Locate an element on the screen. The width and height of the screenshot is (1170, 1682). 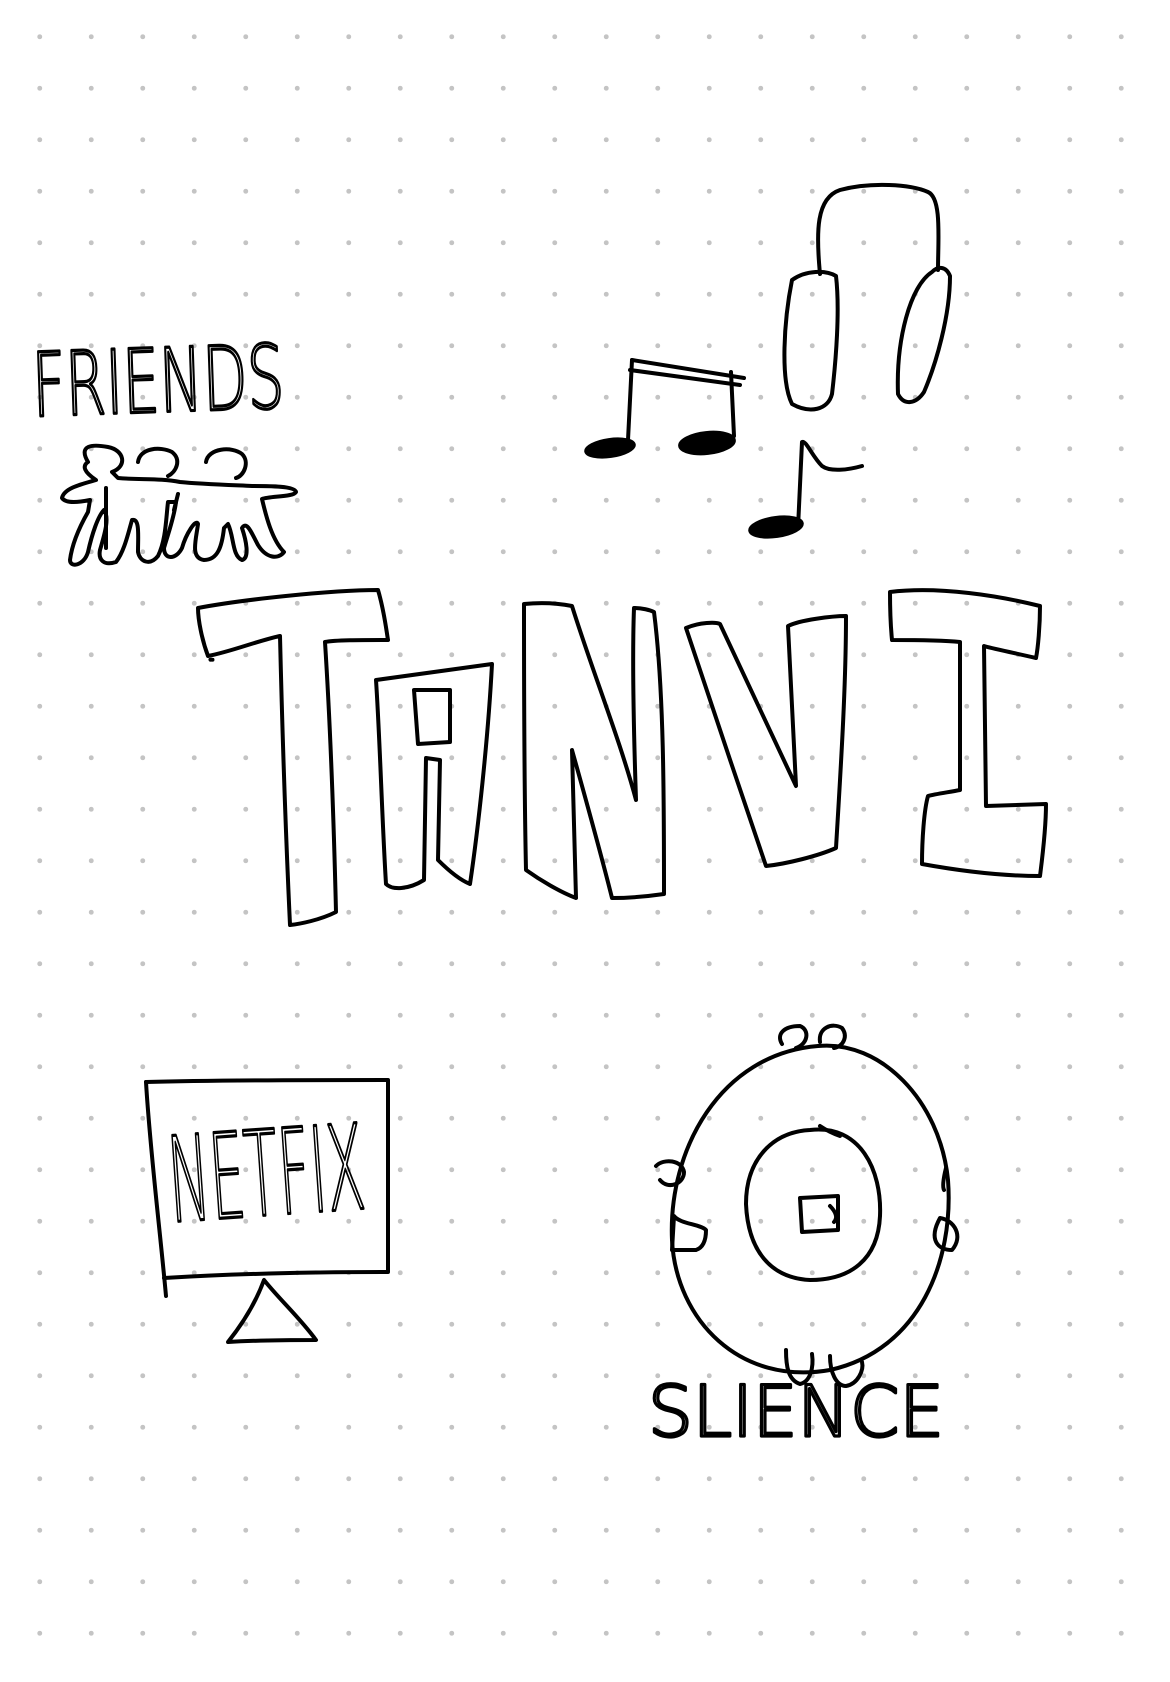
netflix-doodle: NETFIX is located at coordinates (267, 1211).